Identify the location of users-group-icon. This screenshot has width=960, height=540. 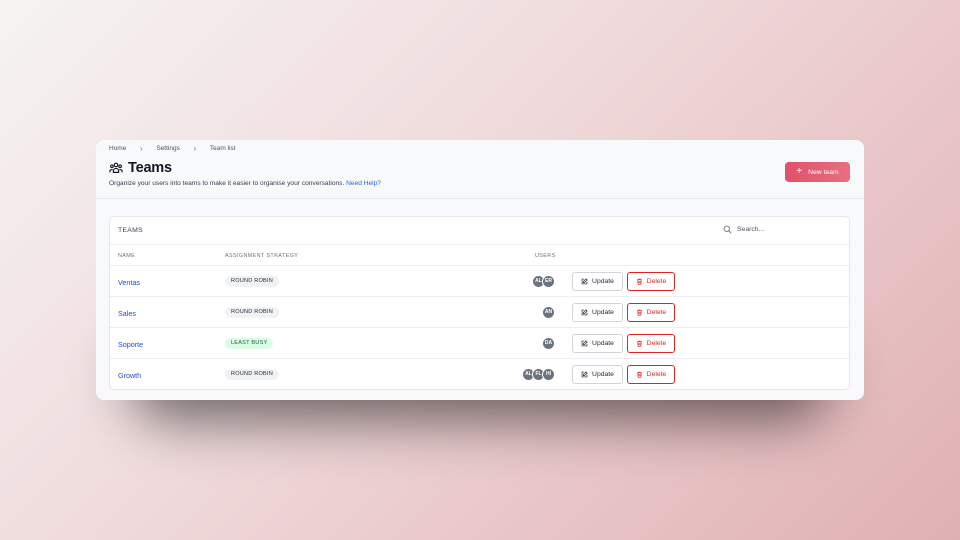
(116, 167).